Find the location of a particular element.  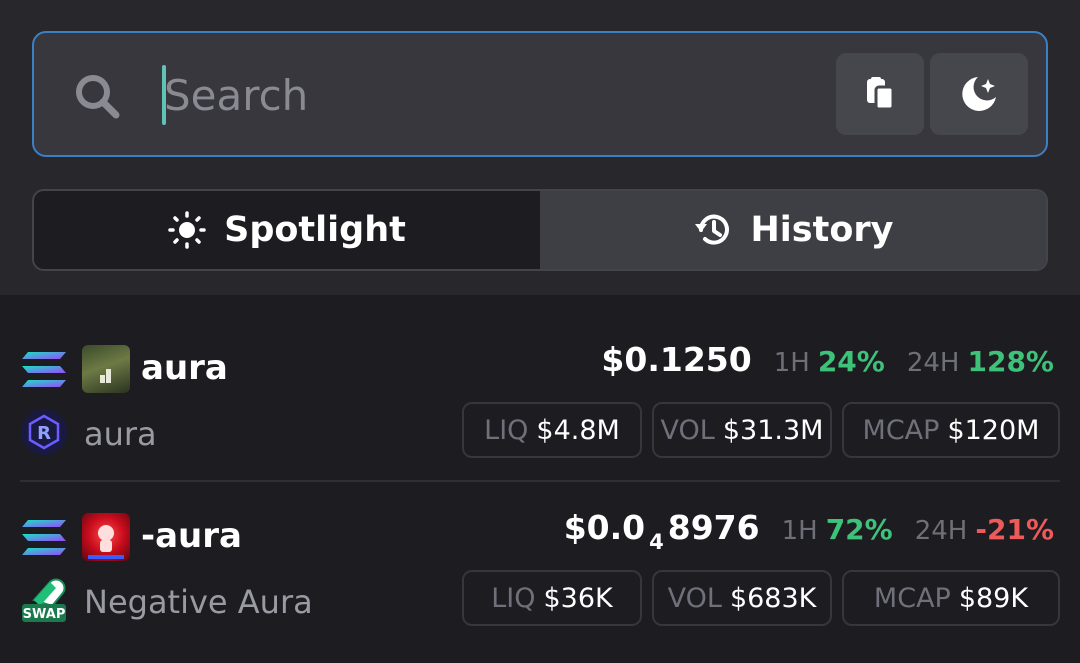

price-line: $0.1250 1H 24% 24H 128% is located at coordinates (827, 368).